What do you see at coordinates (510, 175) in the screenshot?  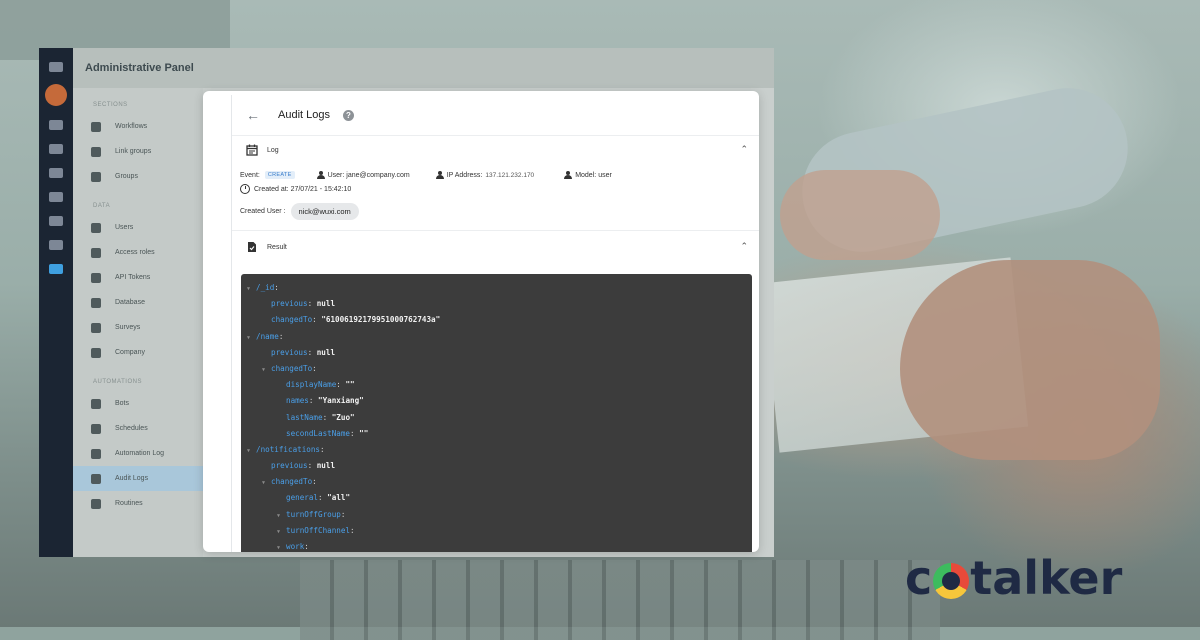 I see `ip-value: 137.121.232.170` at bounding box center [510, 175].